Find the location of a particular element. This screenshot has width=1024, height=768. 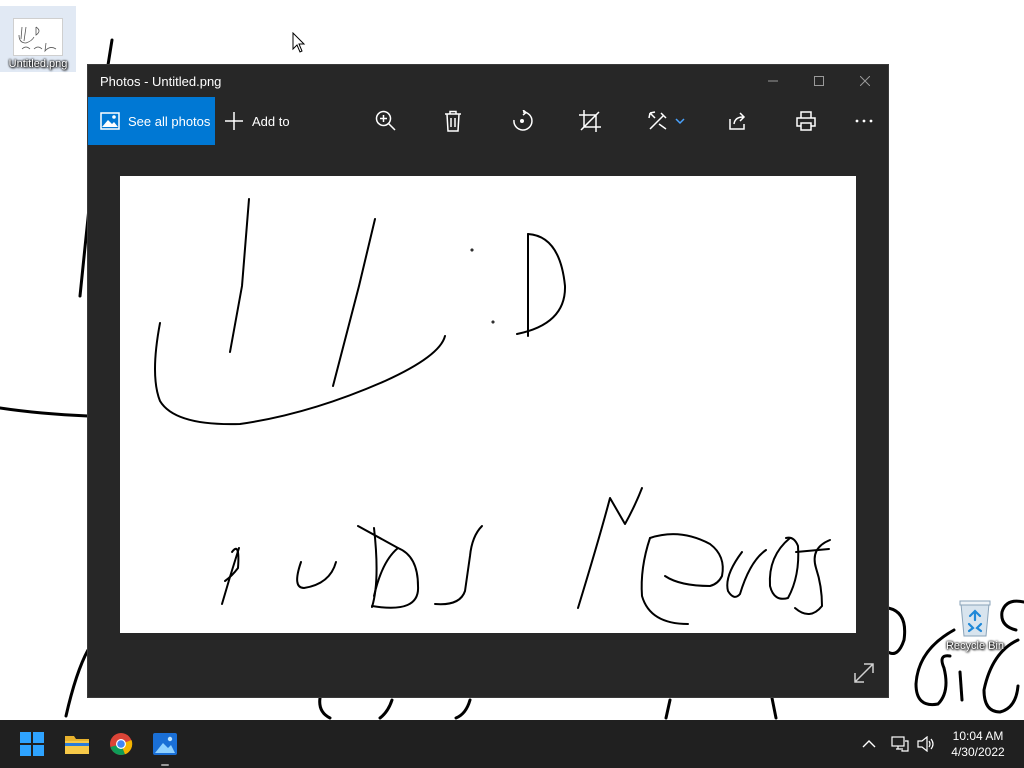

desktop-file-untitled-png: Untitled.png is located at coordinates (38, 39).